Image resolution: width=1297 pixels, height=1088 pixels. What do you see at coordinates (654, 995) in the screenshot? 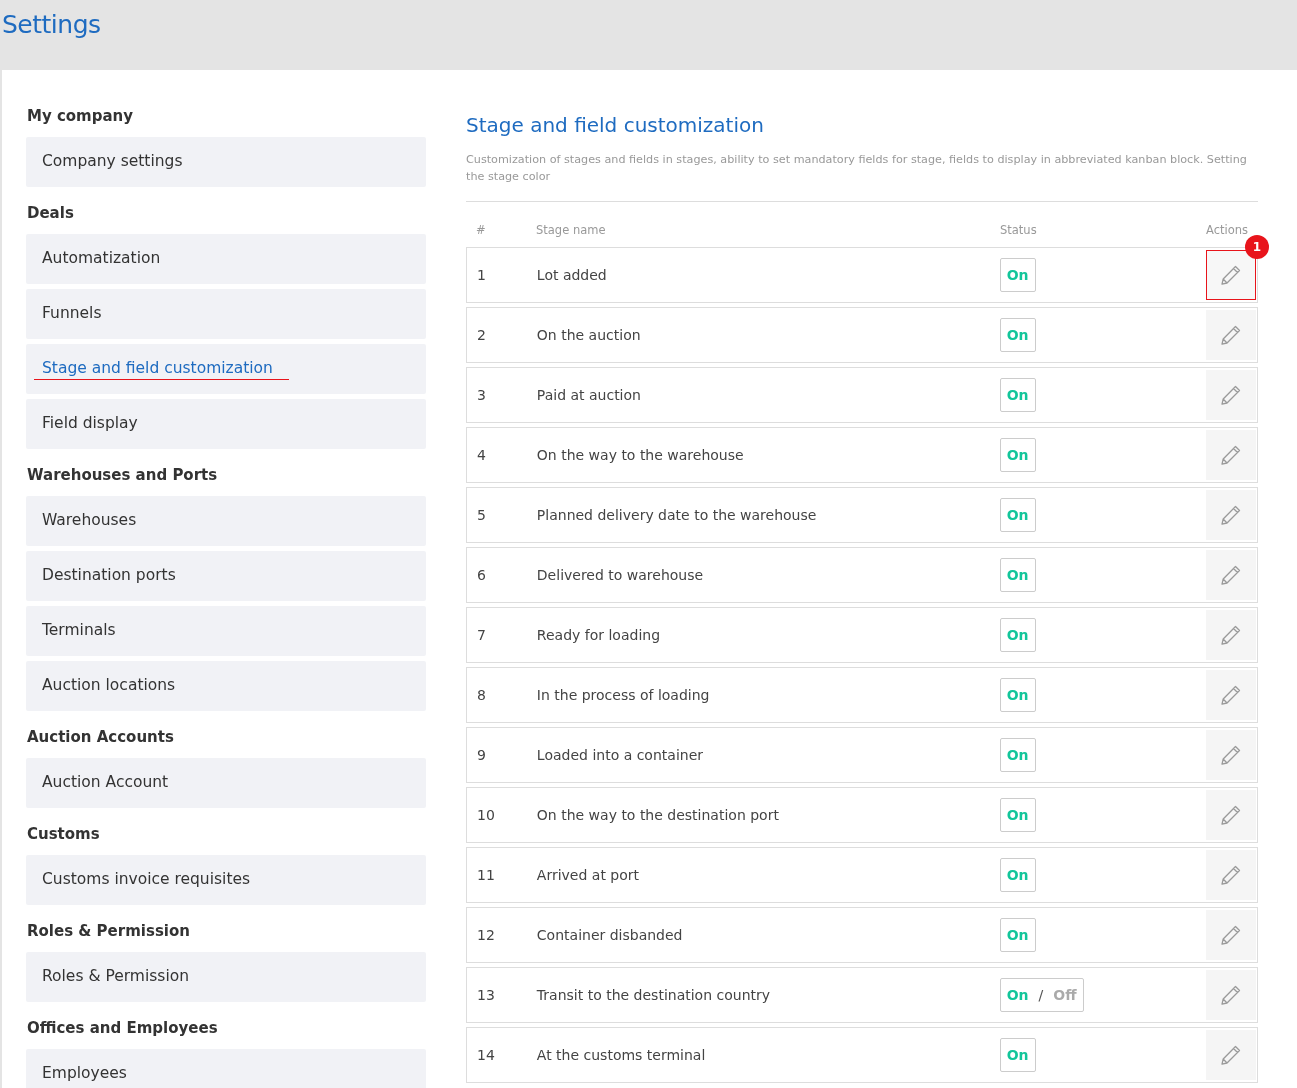
I see `stage-name: Transit to the destination country` at bounding box center [654, 995].